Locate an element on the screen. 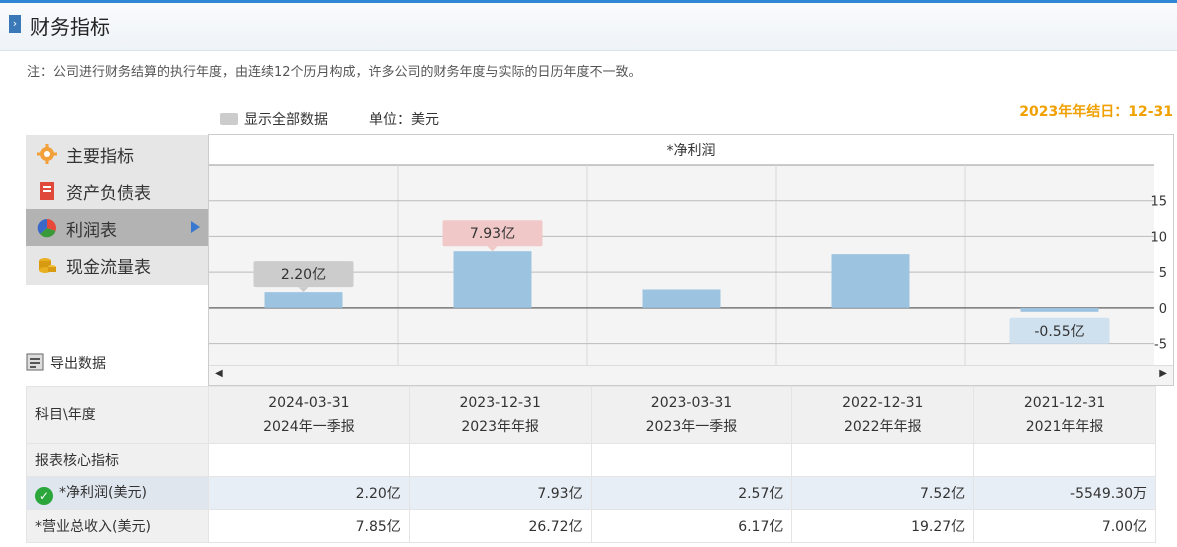  header-bar: › 财务指标 is located at coordinates (588, 27).